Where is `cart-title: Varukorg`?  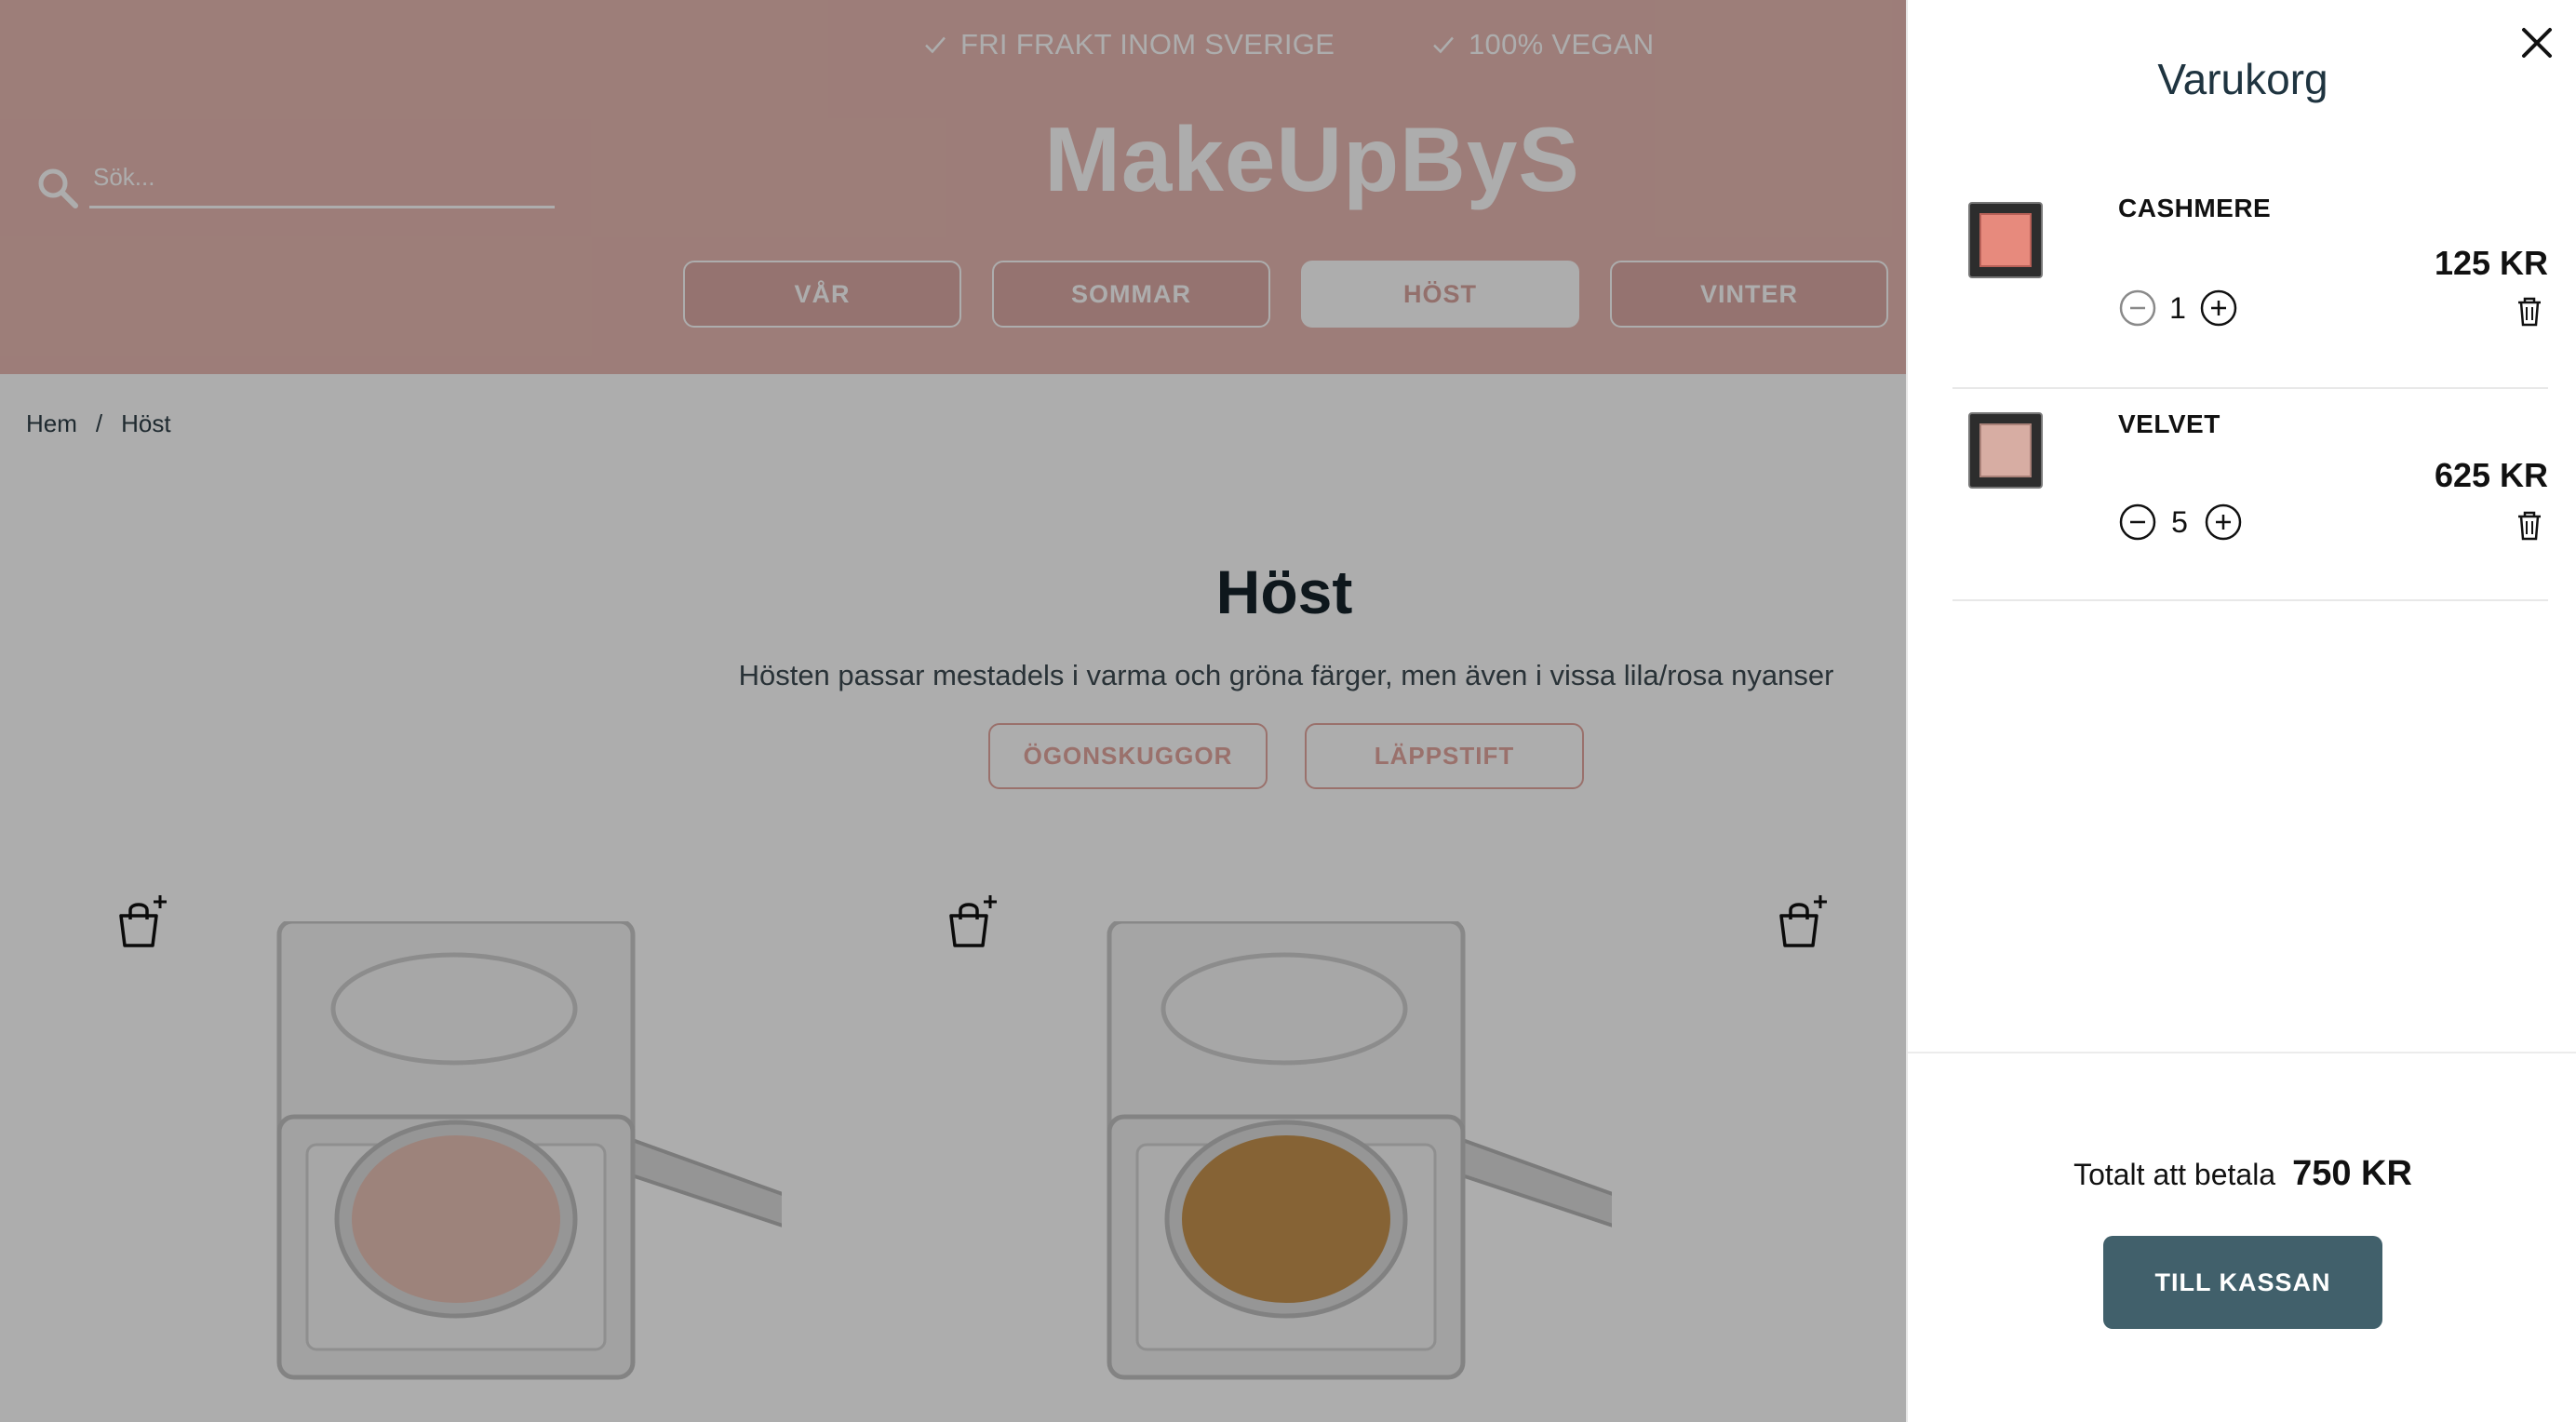
cart-title: Varukorg is located at coordinates (2242, 79).